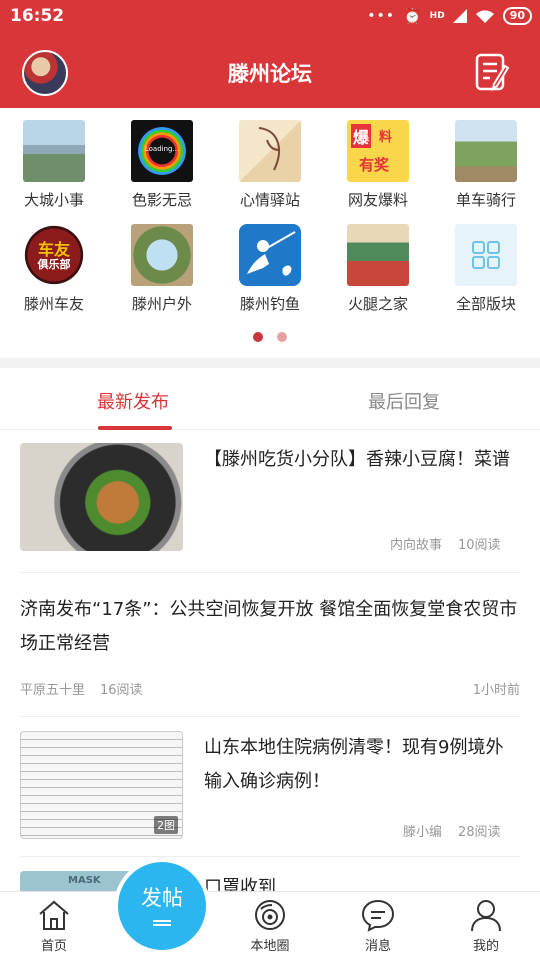 The image size is (540, 960). Describe the element at coordinates (459, 16) in the screenshot. I see `signal-icon` at that location.